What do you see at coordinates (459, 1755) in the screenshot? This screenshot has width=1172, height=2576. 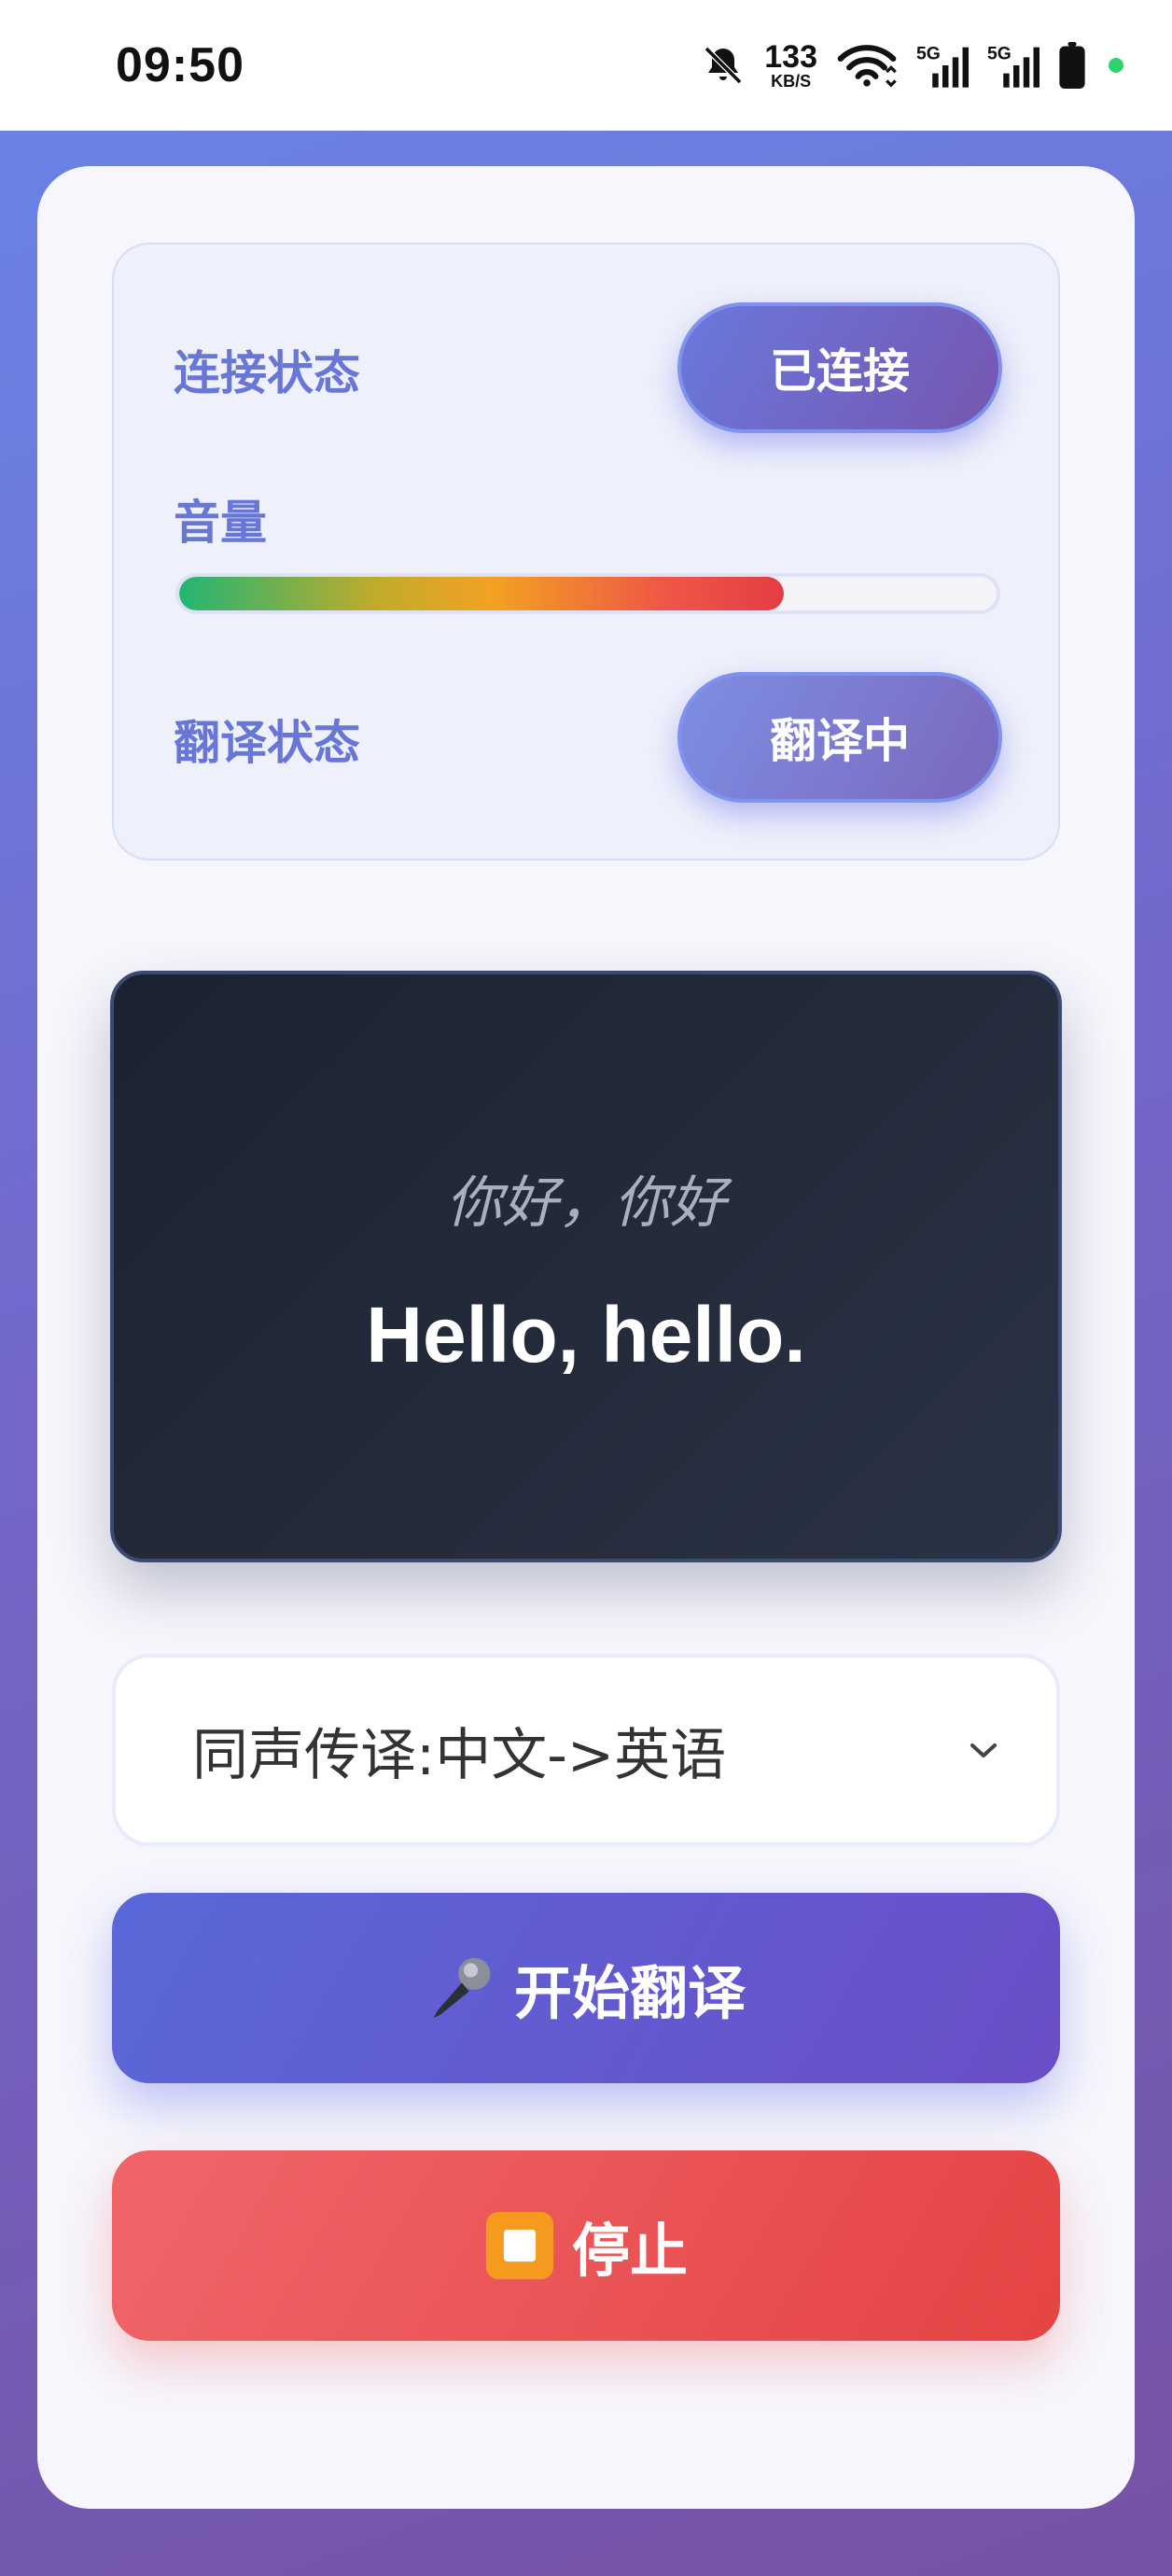 I see `translation-mode-value: 同声传译:中文->英语` at bounding box center [459, 1755].